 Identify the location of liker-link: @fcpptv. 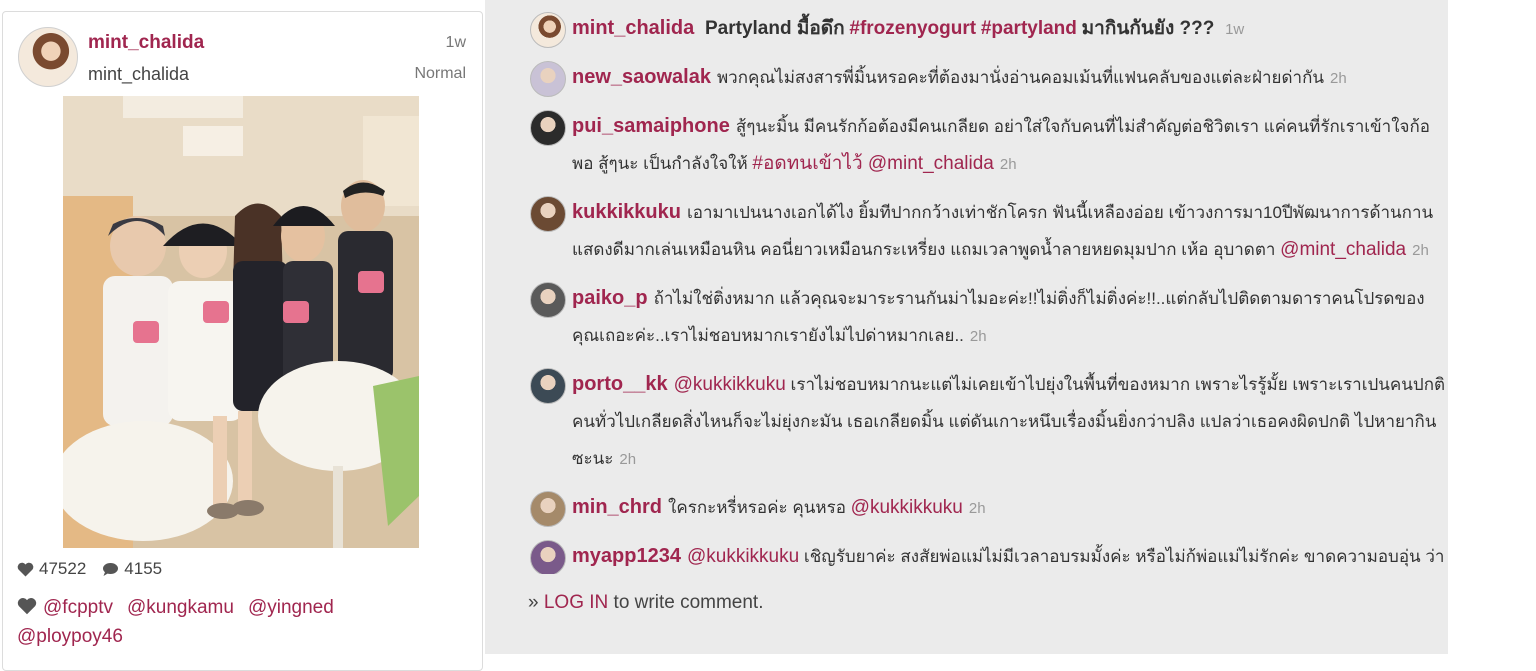
(78, 607).